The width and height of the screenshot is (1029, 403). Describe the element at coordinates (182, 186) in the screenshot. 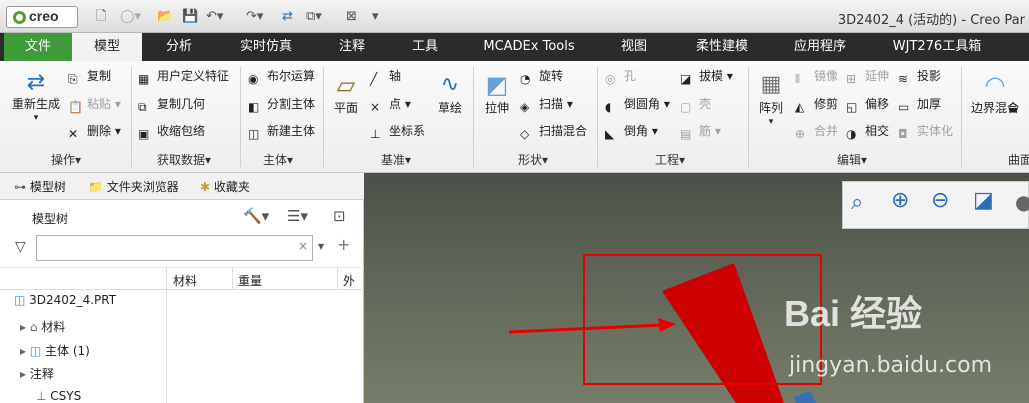

I see `panel-tabs: ⊶ 模型树 📁 文件夹浏览器 ✱ 收藏夹` at that location.